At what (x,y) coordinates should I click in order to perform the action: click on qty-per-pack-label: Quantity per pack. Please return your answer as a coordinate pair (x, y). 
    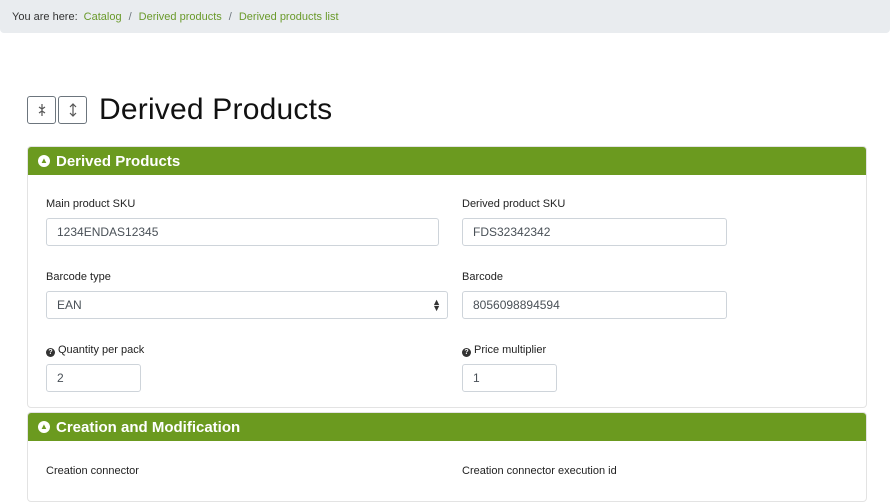
    Looking at the image, I should click on (101, 350).